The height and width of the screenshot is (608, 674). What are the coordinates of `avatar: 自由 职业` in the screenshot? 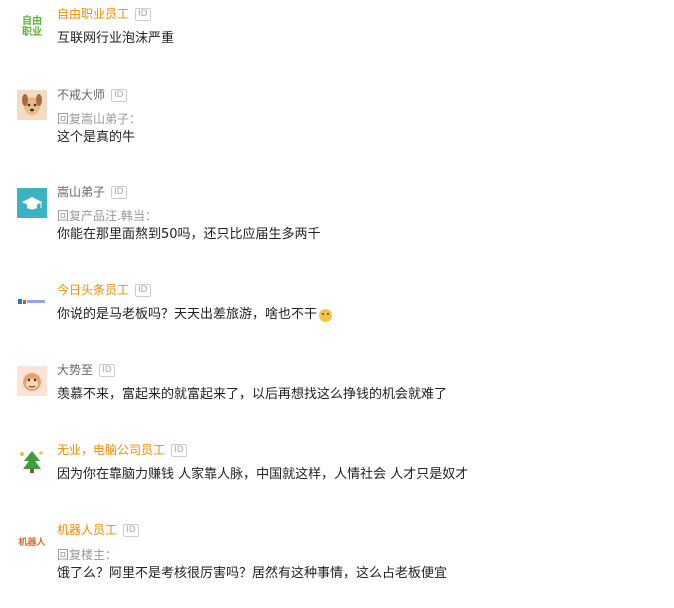 It's located at (32, 27).